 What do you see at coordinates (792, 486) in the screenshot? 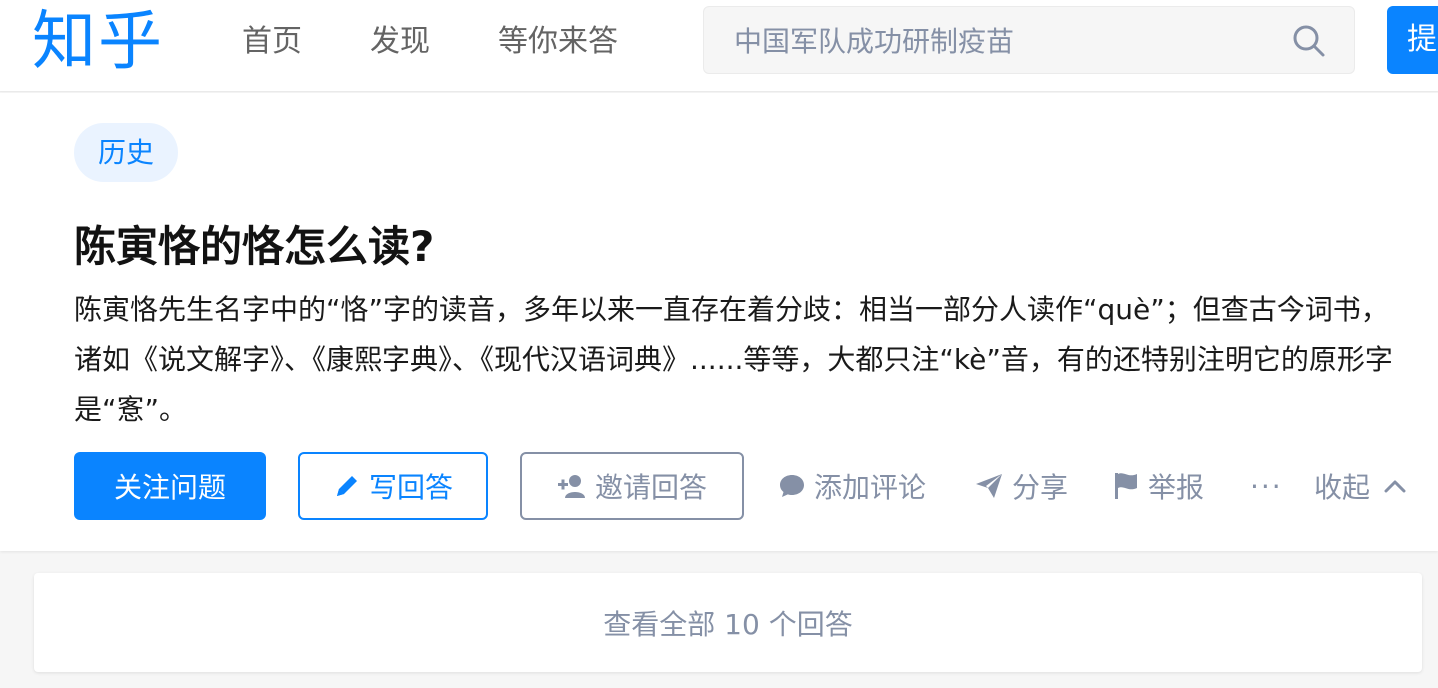
I see `comment-icon` at bounding box center [792, 486].